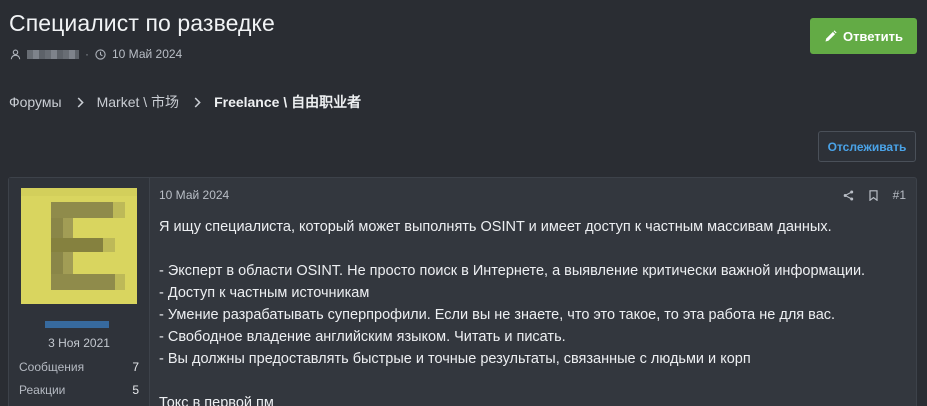 The width and height of the screenshot is (927, 406). I want to click on stat-label: Реакции, so click(42, 390).